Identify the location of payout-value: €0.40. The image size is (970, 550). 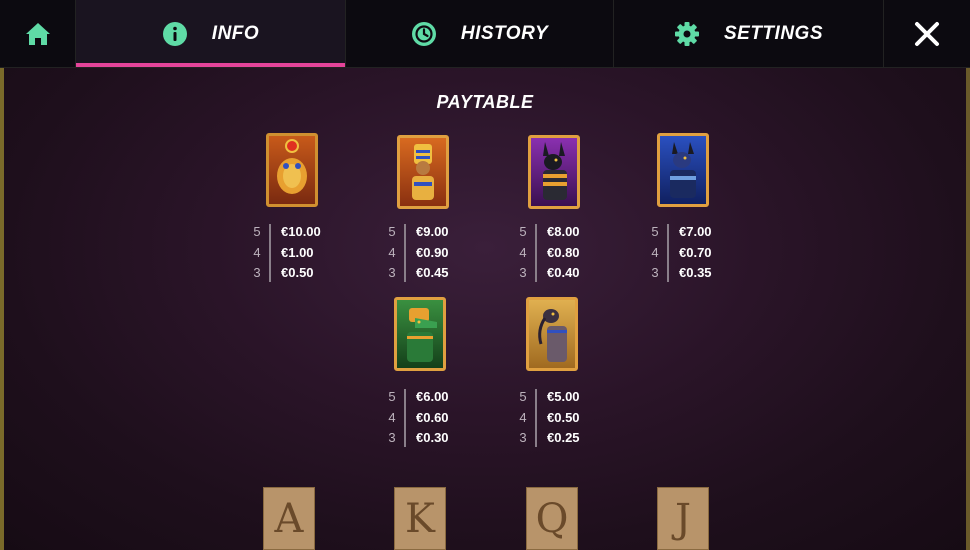
(563, 272).